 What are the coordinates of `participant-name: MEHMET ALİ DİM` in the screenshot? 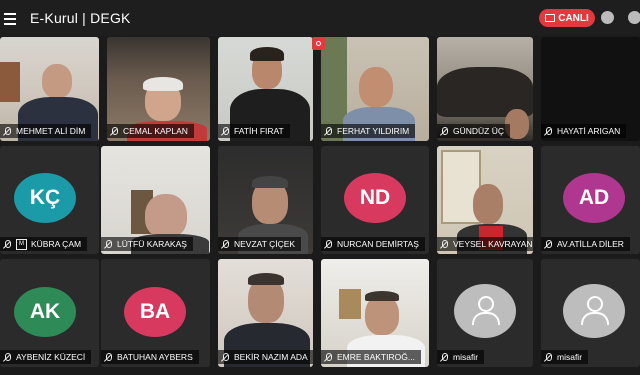 It's located at (46, 131).